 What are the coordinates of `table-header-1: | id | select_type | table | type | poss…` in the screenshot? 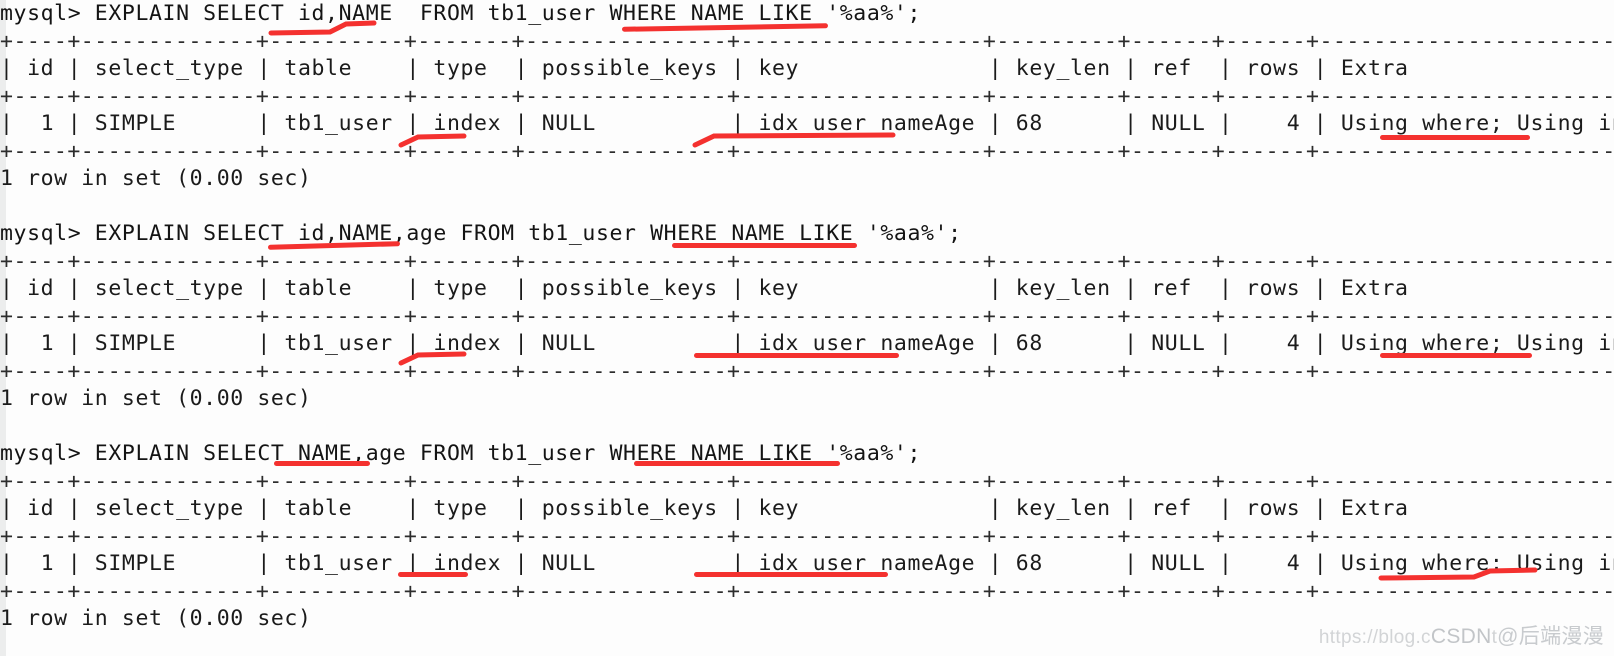 It's located at (807, 68).